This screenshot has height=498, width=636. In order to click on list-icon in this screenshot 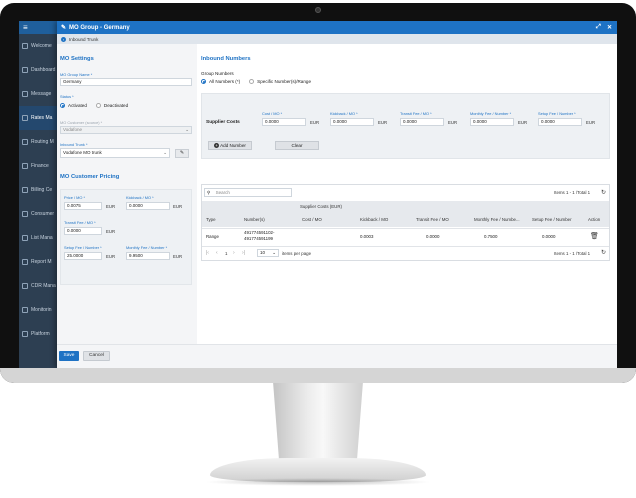, I will do `click(25, 238)`.